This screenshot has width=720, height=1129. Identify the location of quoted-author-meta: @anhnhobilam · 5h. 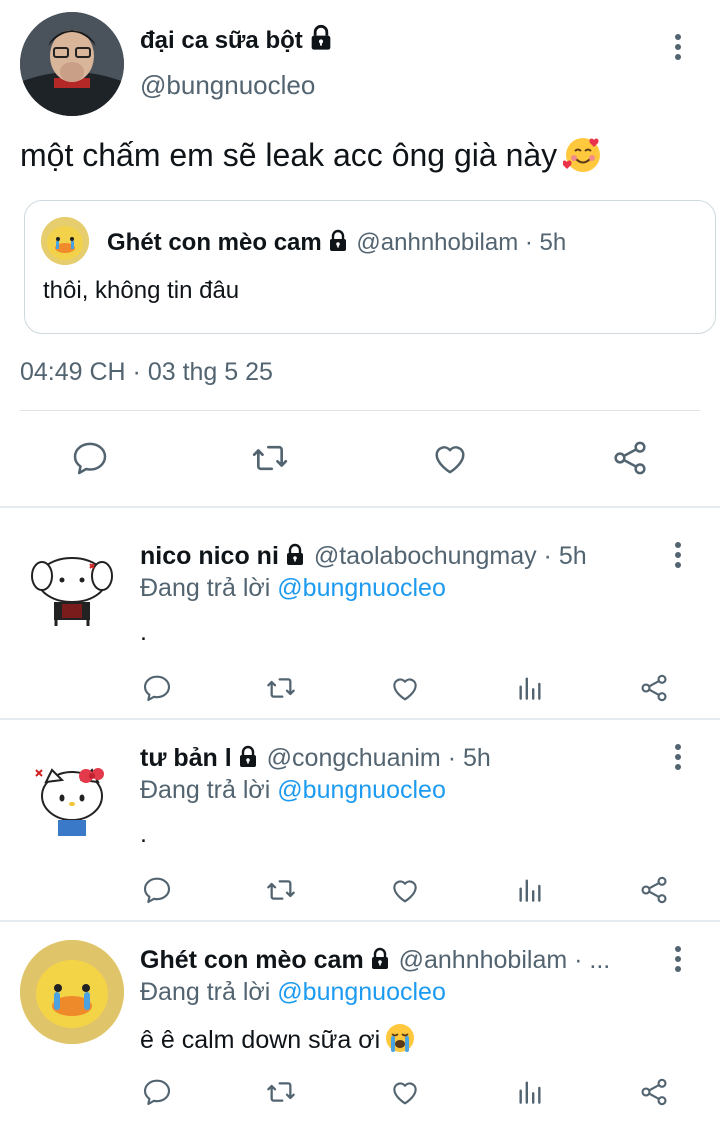
(461, 242).